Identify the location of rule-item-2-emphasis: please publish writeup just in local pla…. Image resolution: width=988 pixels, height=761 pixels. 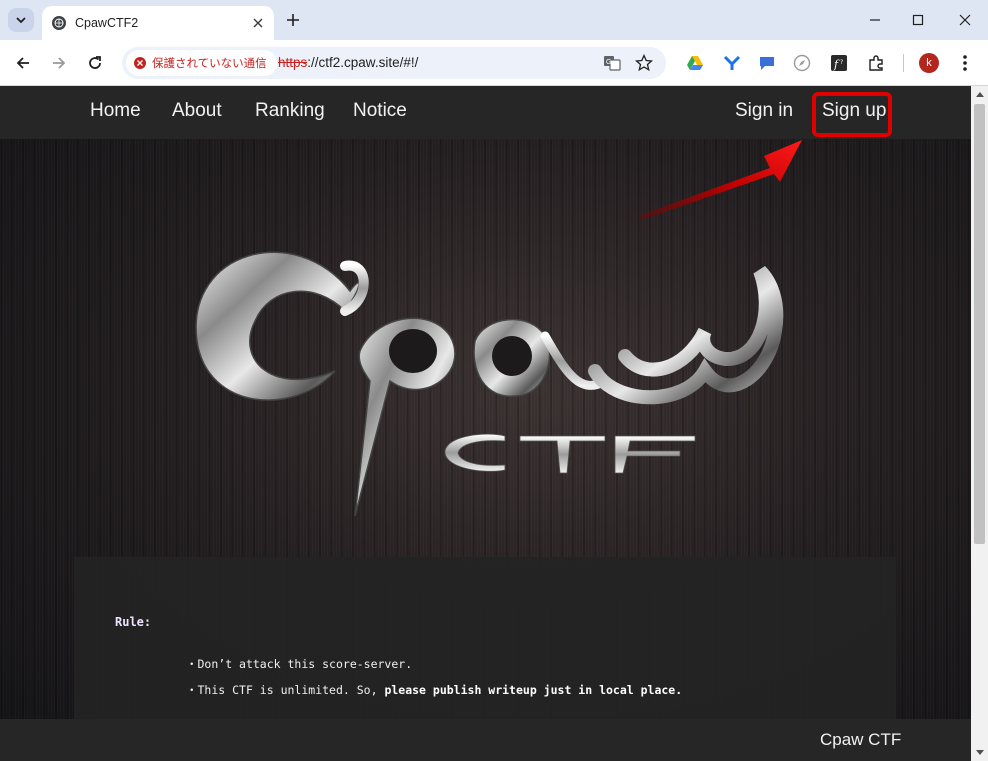
(533, 690).